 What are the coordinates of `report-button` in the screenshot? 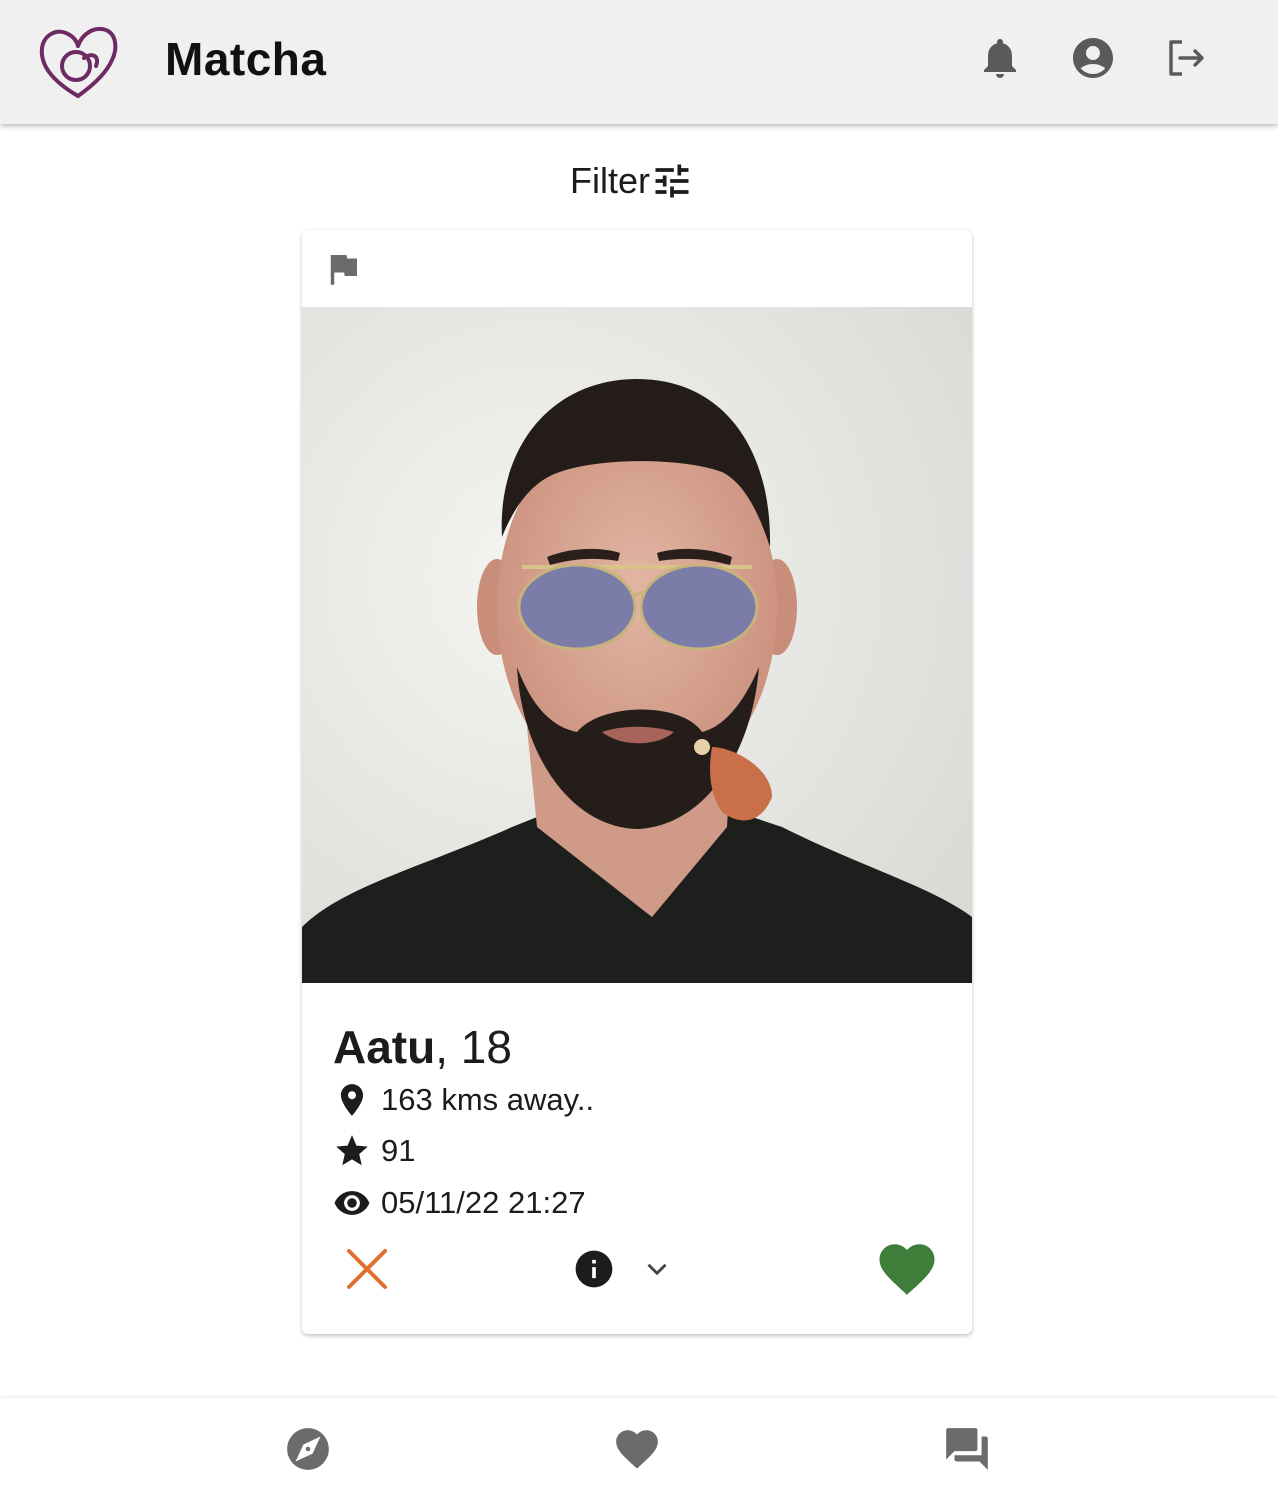 It's located at (343, 269).